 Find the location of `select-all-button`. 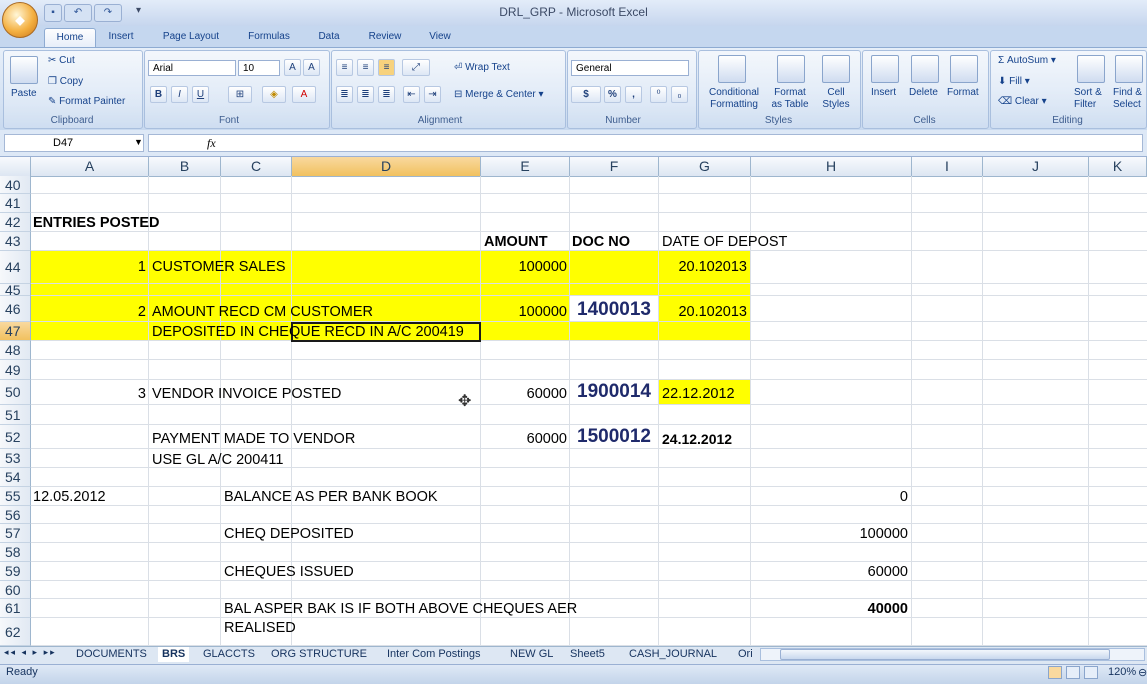

select-all-button is located at coordinates (15, 166).